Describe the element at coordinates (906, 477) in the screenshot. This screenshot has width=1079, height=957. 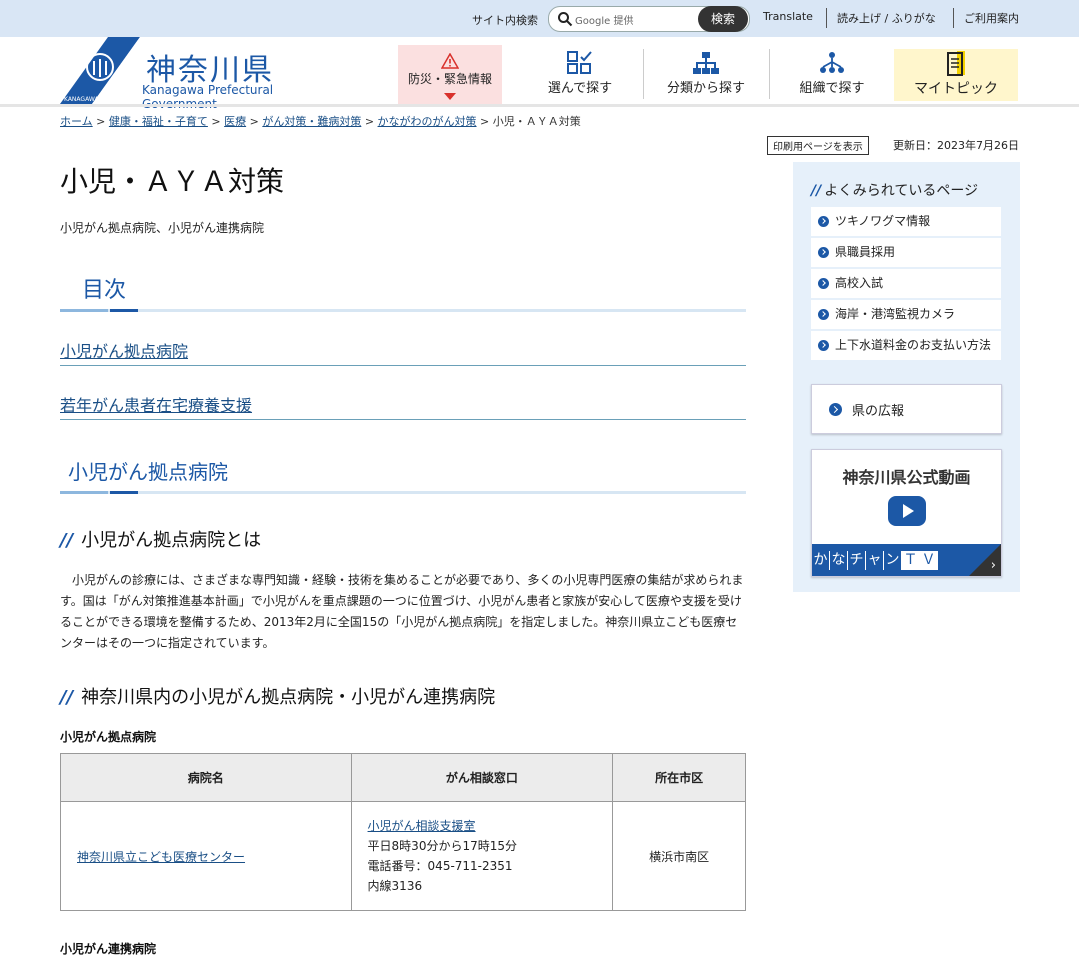
I see `video-title: 神奈川県公式動画` at that location.